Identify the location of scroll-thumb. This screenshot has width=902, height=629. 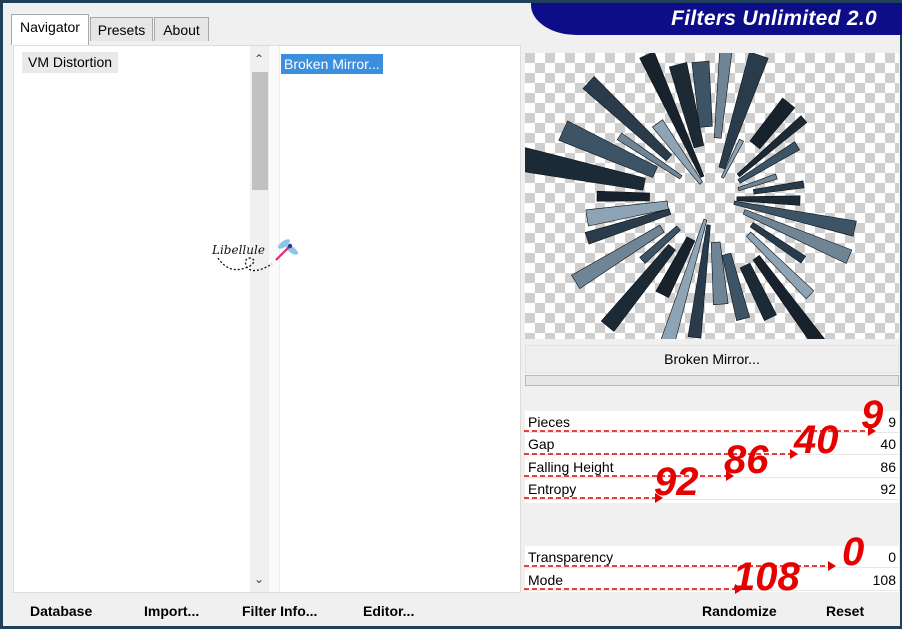
(260, 131).